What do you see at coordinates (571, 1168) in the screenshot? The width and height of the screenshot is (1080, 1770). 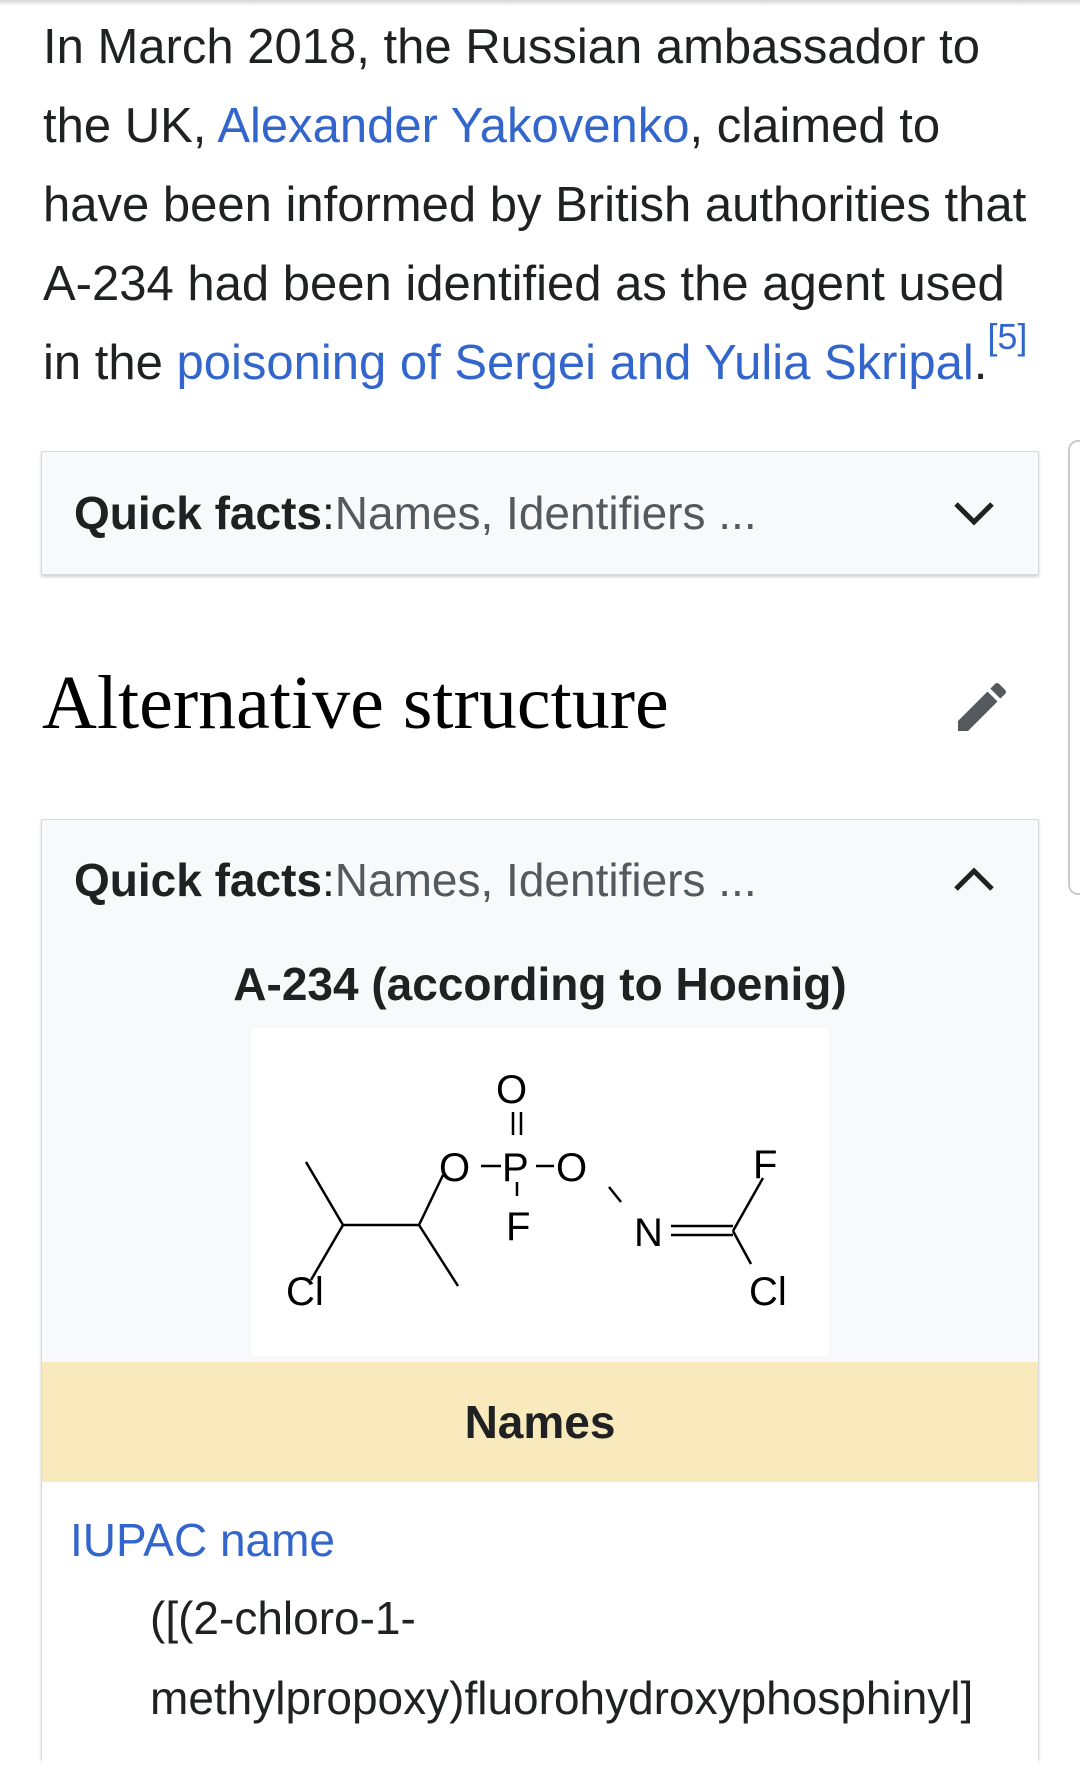 I see `atom-o-right: O` at bounding box center [571, 1168].